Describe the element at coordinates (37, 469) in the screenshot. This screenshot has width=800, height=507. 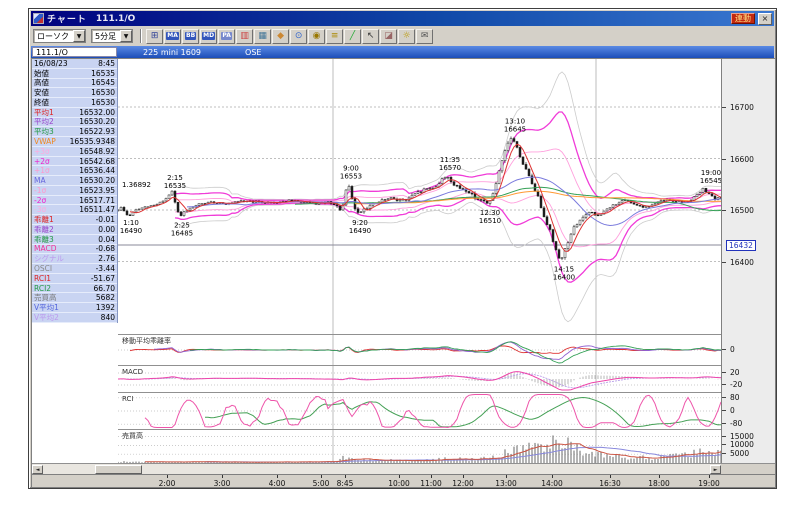
I see `scroll-left-icon: ◄` at that location.